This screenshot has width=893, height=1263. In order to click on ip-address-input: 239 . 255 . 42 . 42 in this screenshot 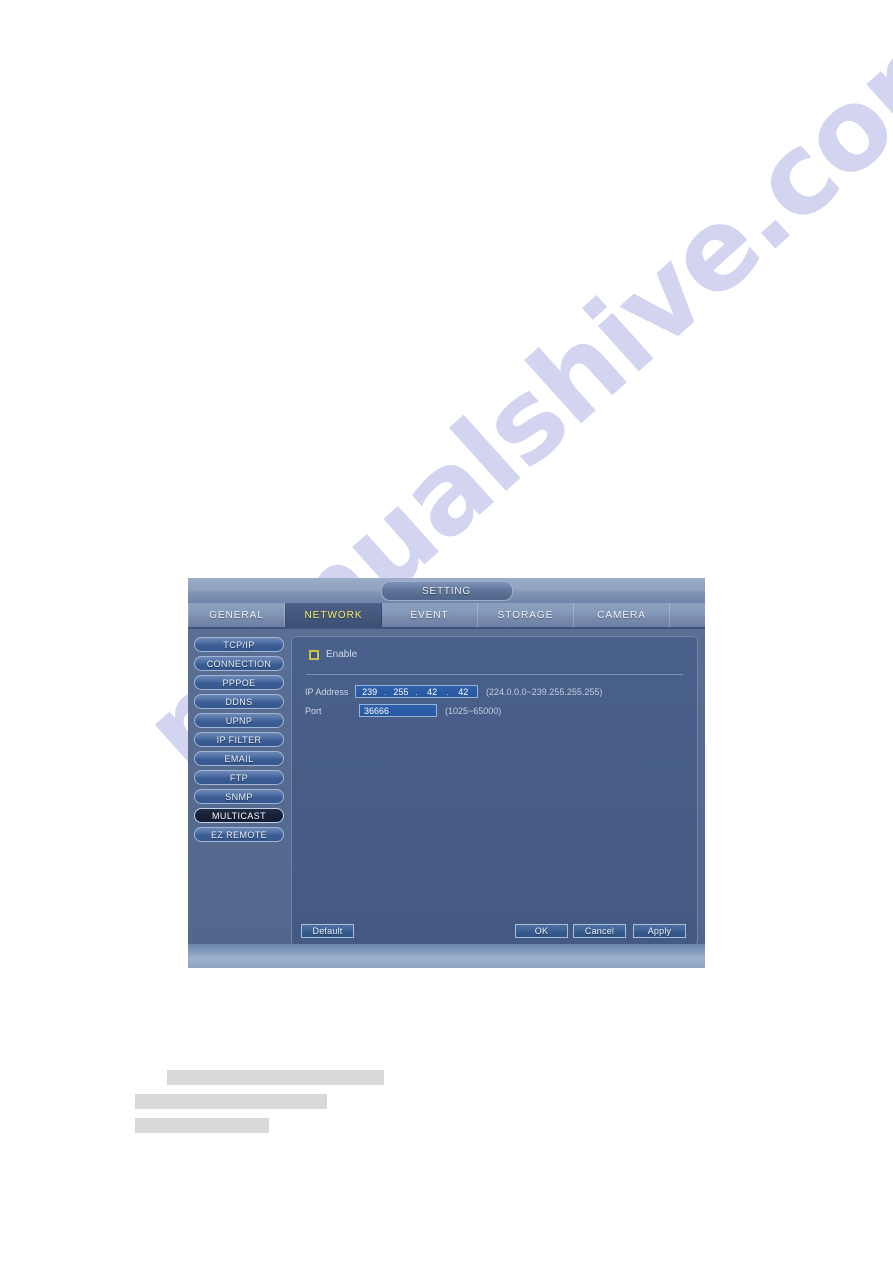, I will do `click(416, 691)`.